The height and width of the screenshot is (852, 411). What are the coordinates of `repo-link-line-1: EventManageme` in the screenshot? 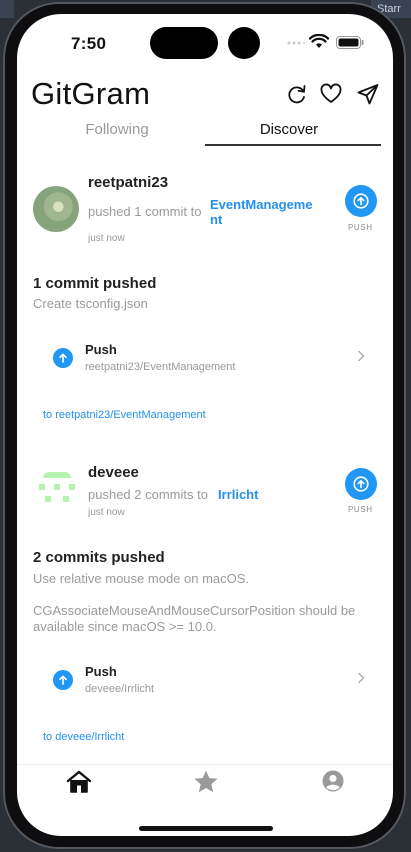 It's located at (261, 204).